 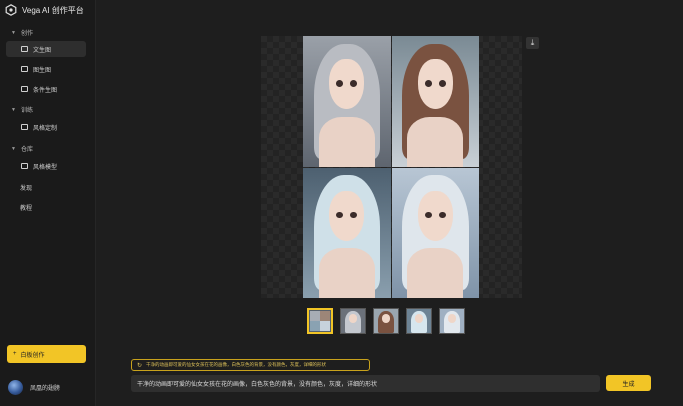 I want to click on sidebar-item-image-to-image: 图生图, so click(x=46, y=69).